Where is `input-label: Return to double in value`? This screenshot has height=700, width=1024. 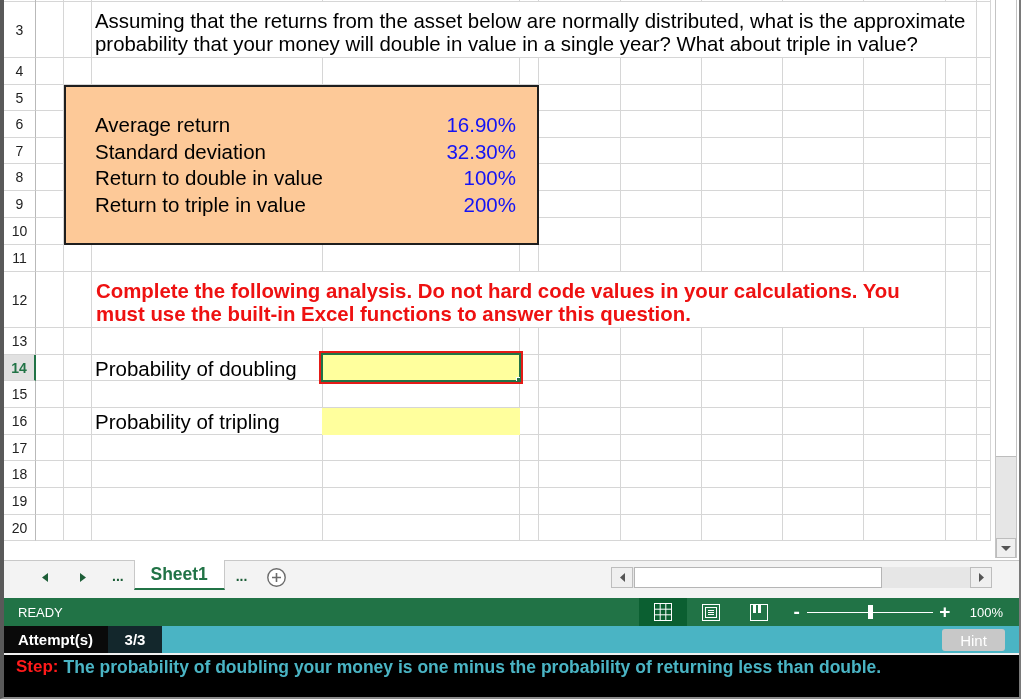
input-label: Return to double in value is located at coordinates (209, 177).